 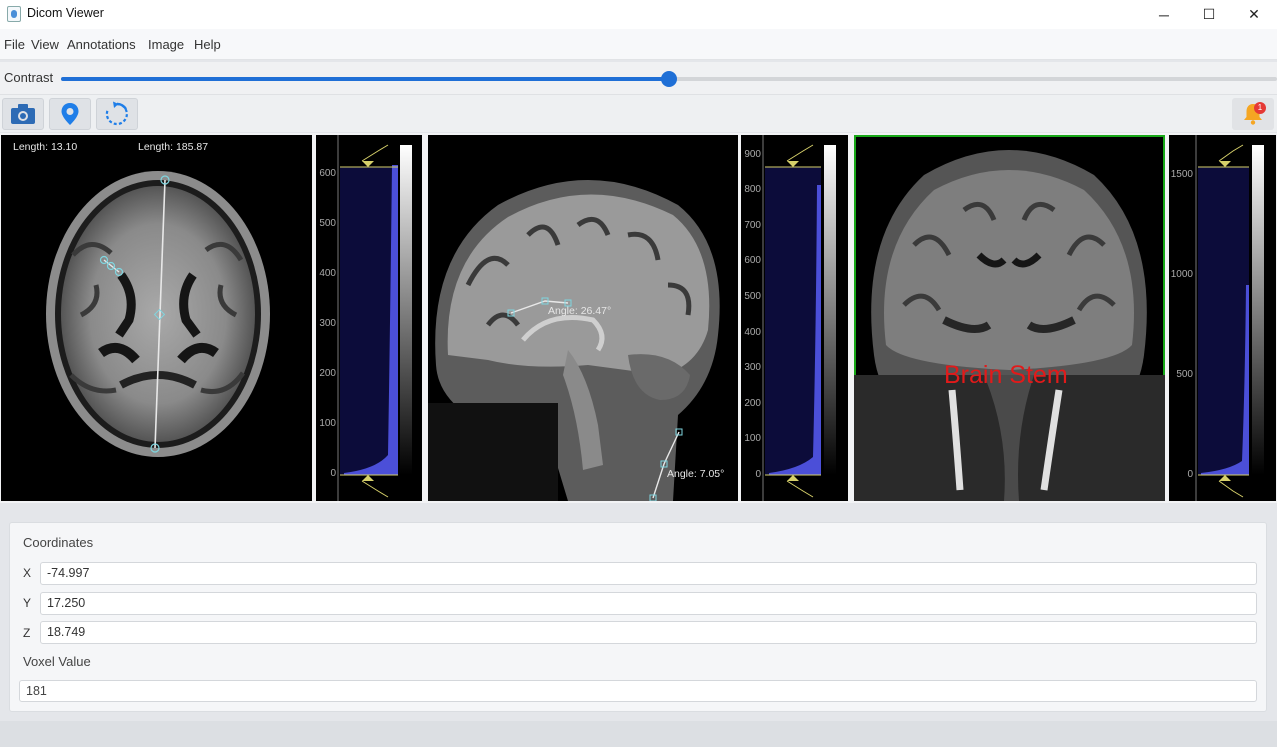 What do you see at coordinates (327, 273) in the screenshot?
I see `axial-tick-400: 400` at bounding box center [327, 273].